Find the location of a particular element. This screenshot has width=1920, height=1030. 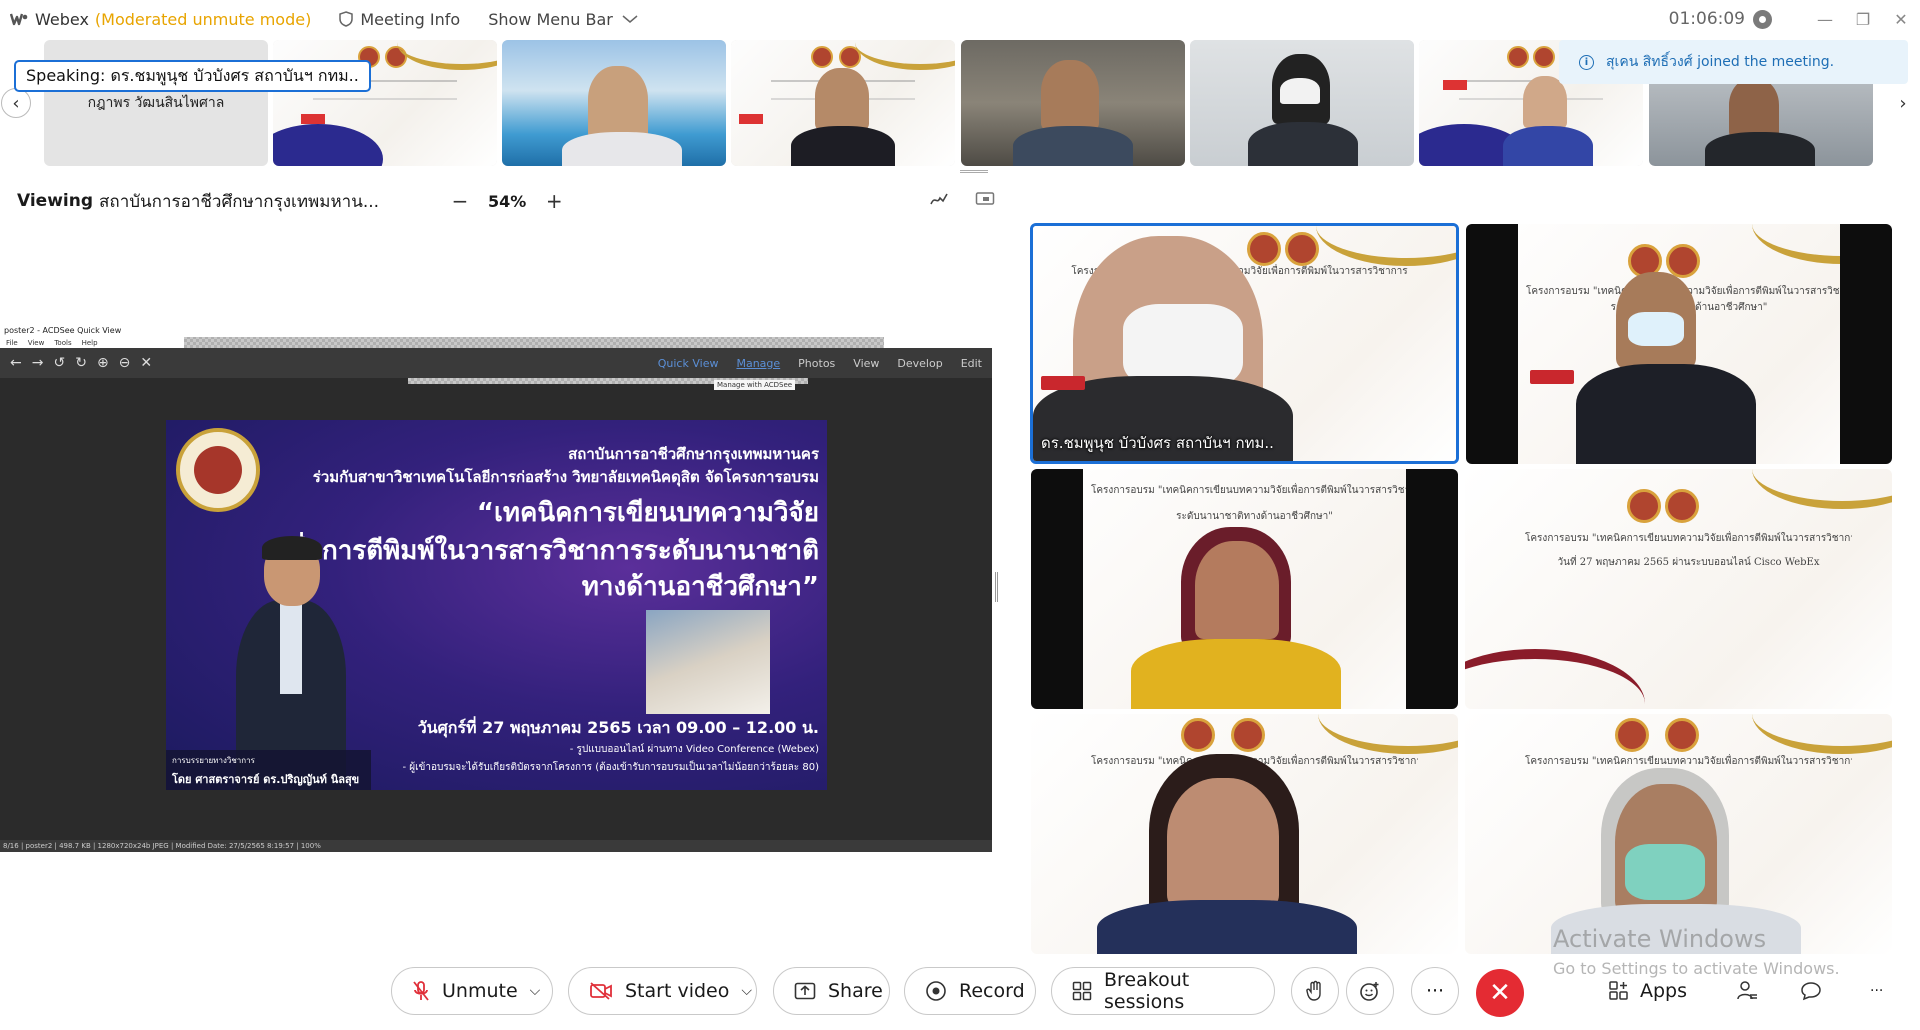

participant-thumb-name-only: กฎาพร วัฒนสินไพศาล is located at coordinates (156, 103).